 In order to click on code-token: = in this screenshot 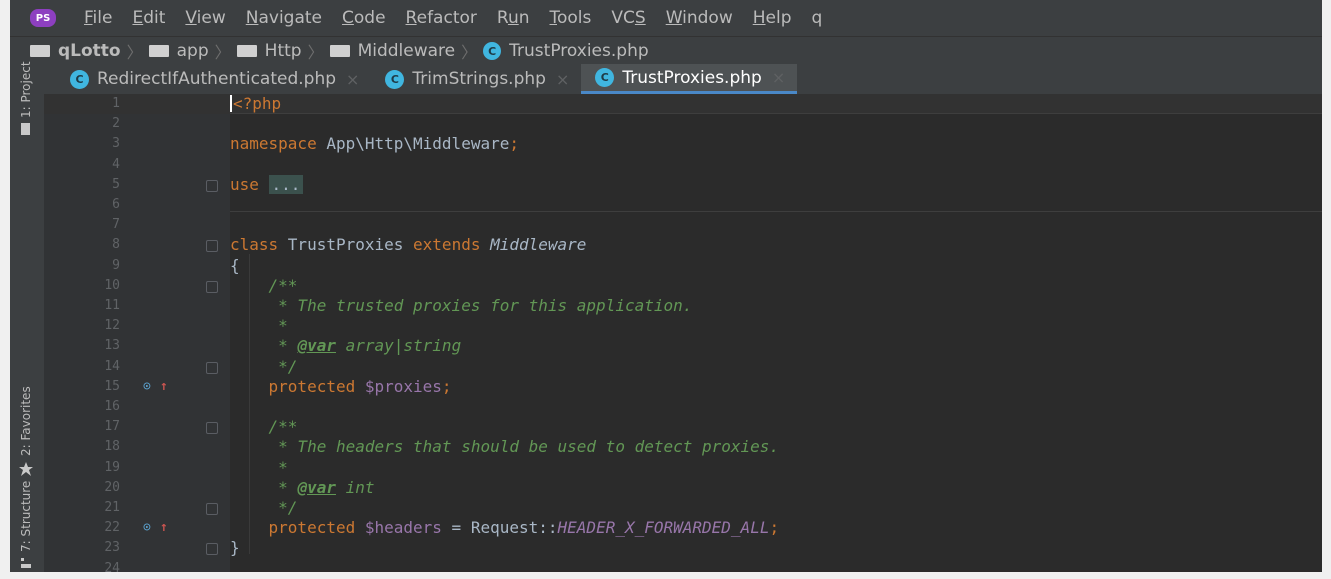, I will do `click(456, 528)`.